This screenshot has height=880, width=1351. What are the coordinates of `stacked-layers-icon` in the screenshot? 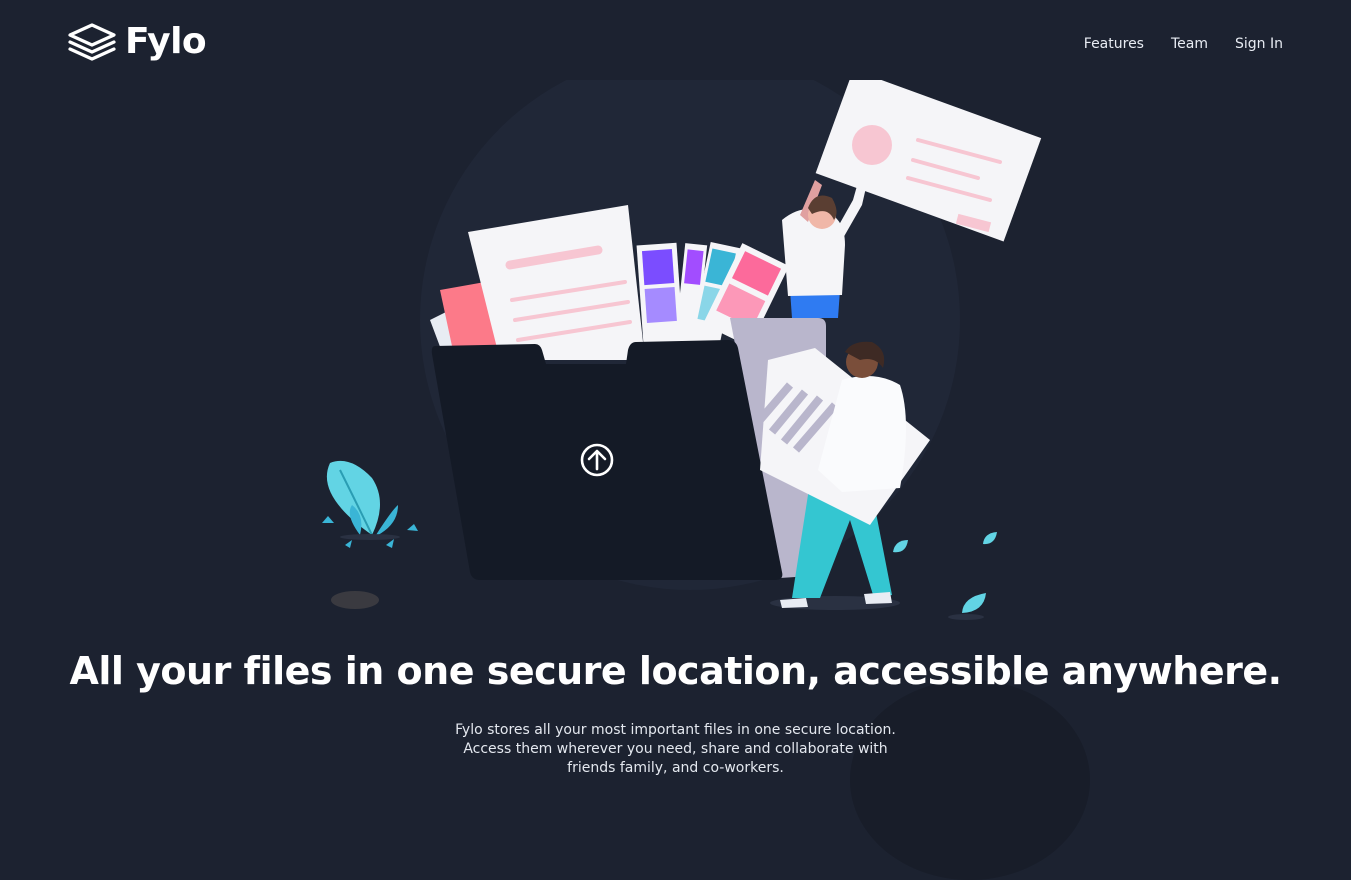 It's located at (92, 42).